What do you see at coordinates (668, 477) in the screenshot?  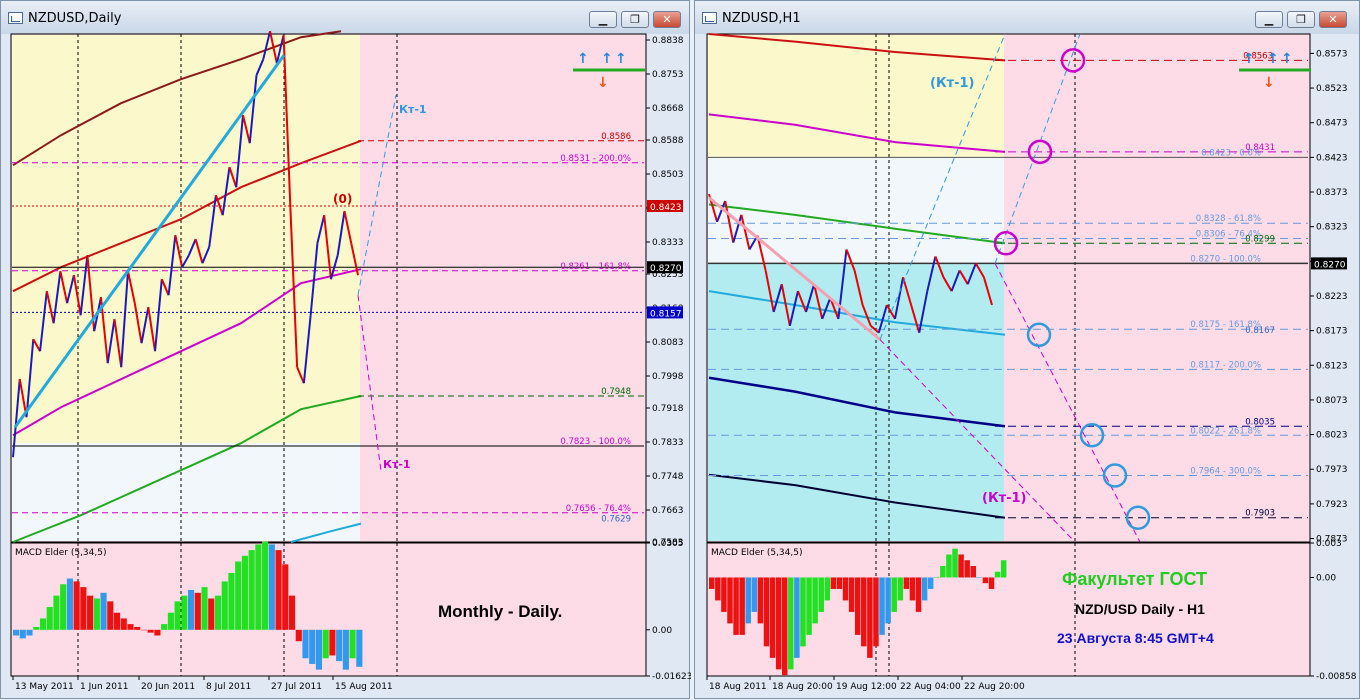 I see `y-axis-tick-label: 0.7748` at bounding box center [668, 477].